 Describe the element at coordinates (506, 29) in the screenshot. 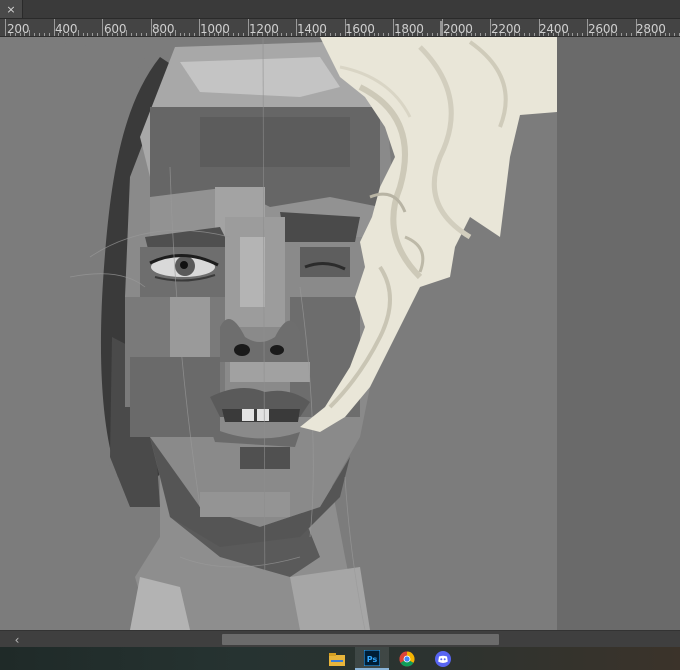

I see `ruler-label: 2200` at that location.